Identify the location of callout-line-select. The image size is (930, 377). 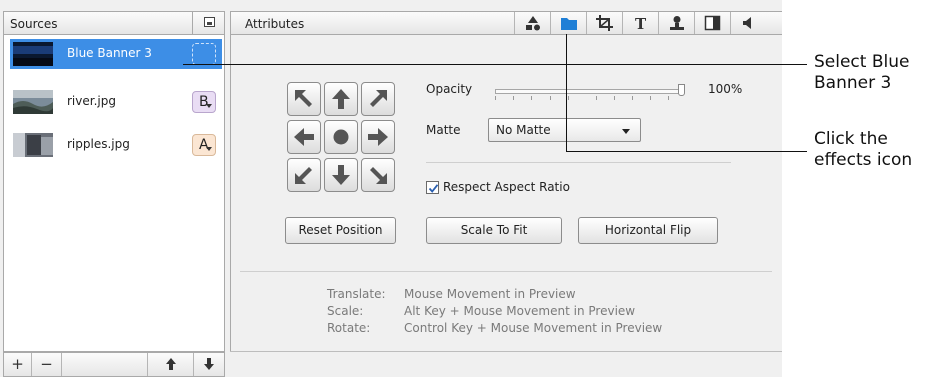
(495, 64).